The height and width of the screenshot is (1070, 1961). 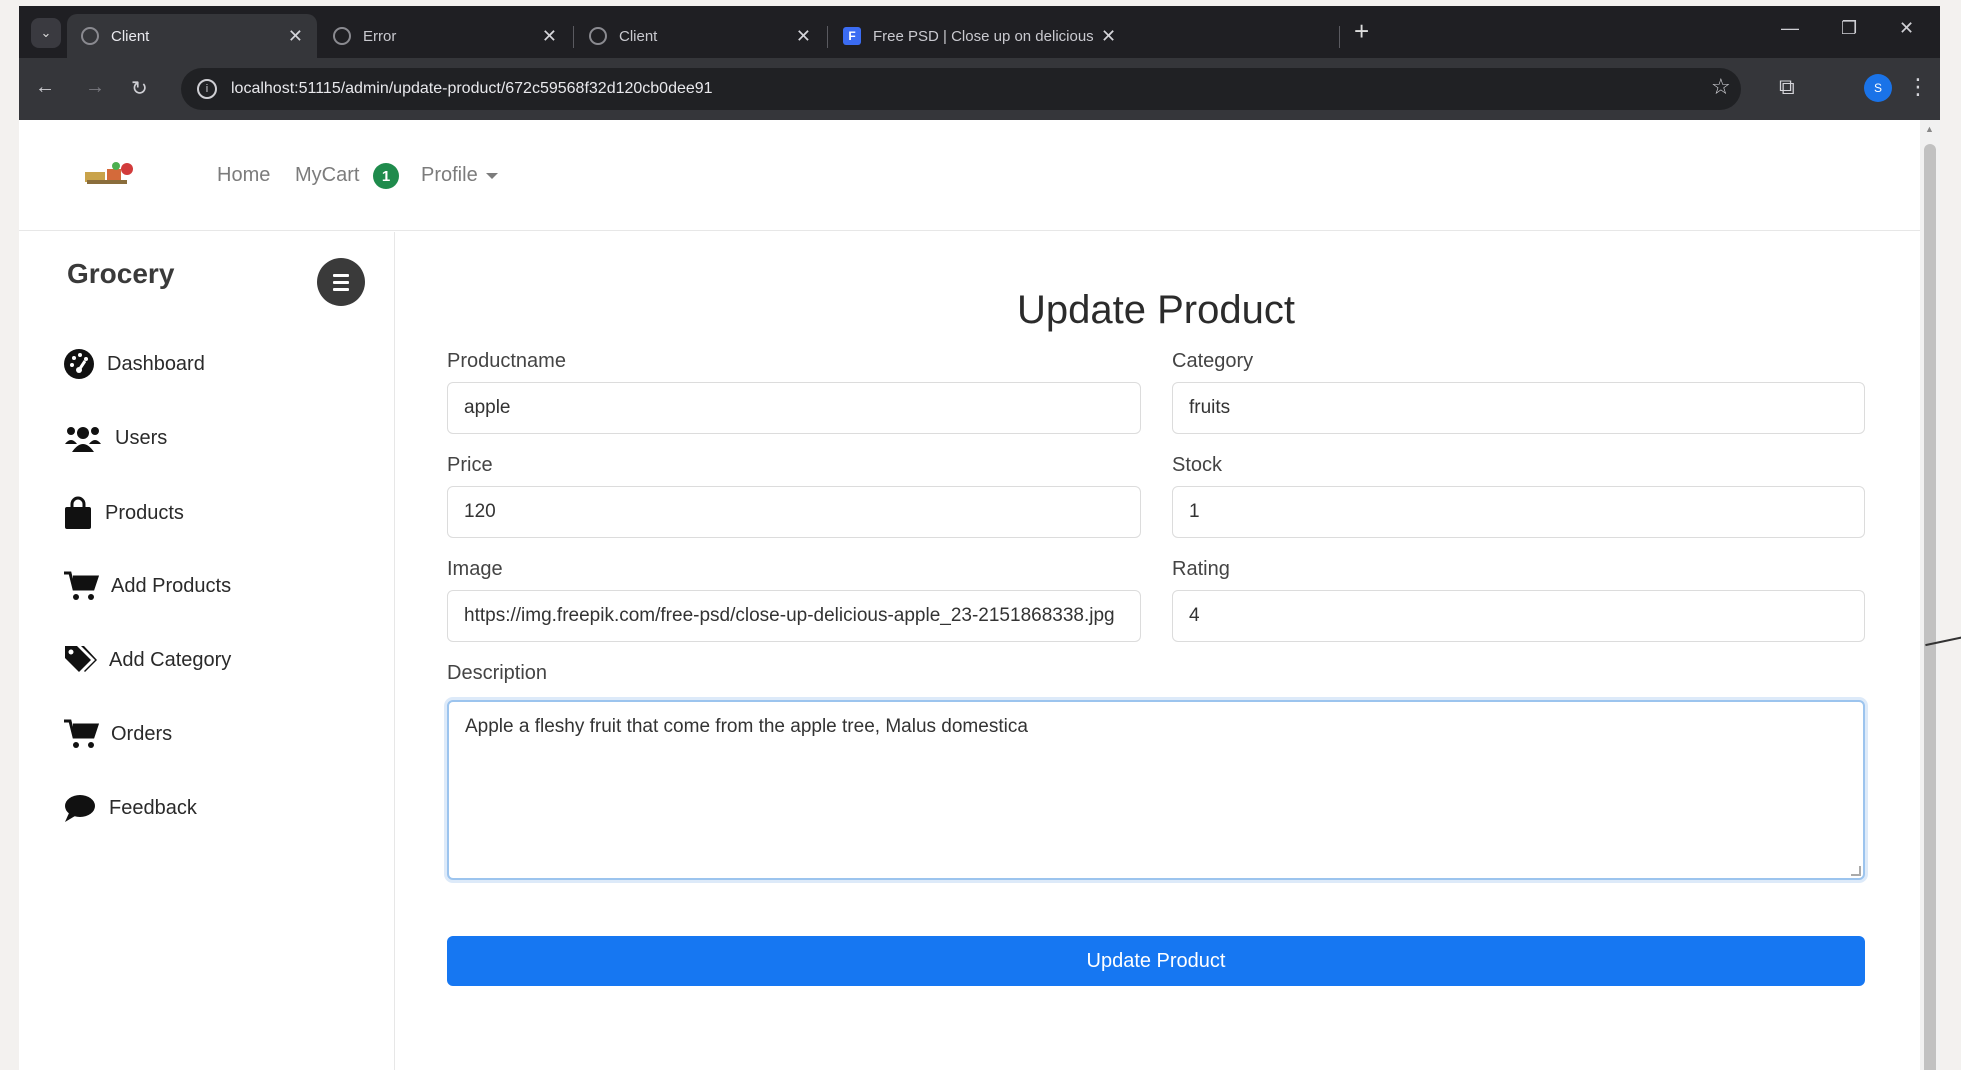 I want to click on description-label: Description, so click(x=497, y=673).